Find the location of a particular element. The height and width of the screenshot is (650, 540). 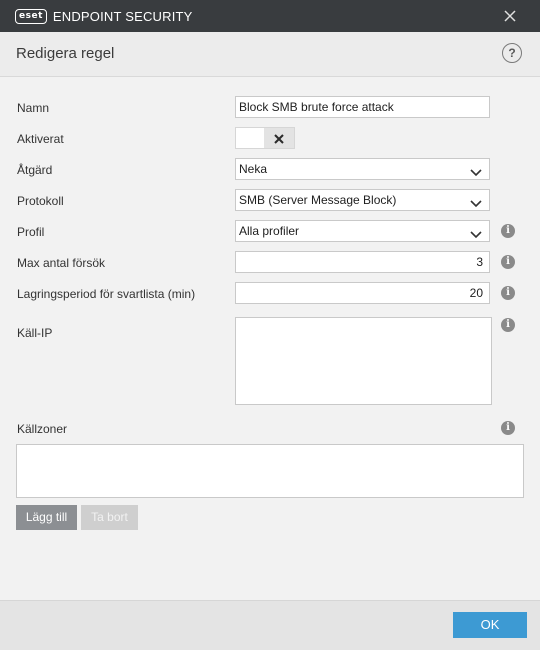

source-zones-label: Källzoner is located at coordinates (42, 429).